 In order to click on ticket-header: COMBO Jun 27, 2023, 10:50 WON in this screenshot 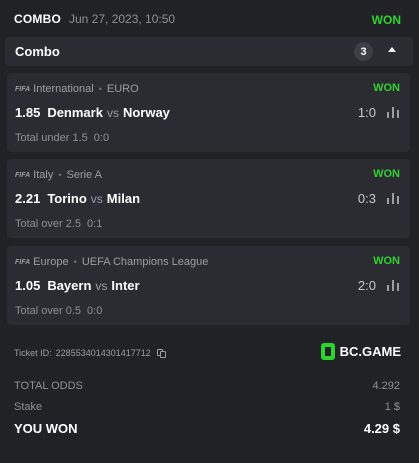, I will do `click(209, 19)`.